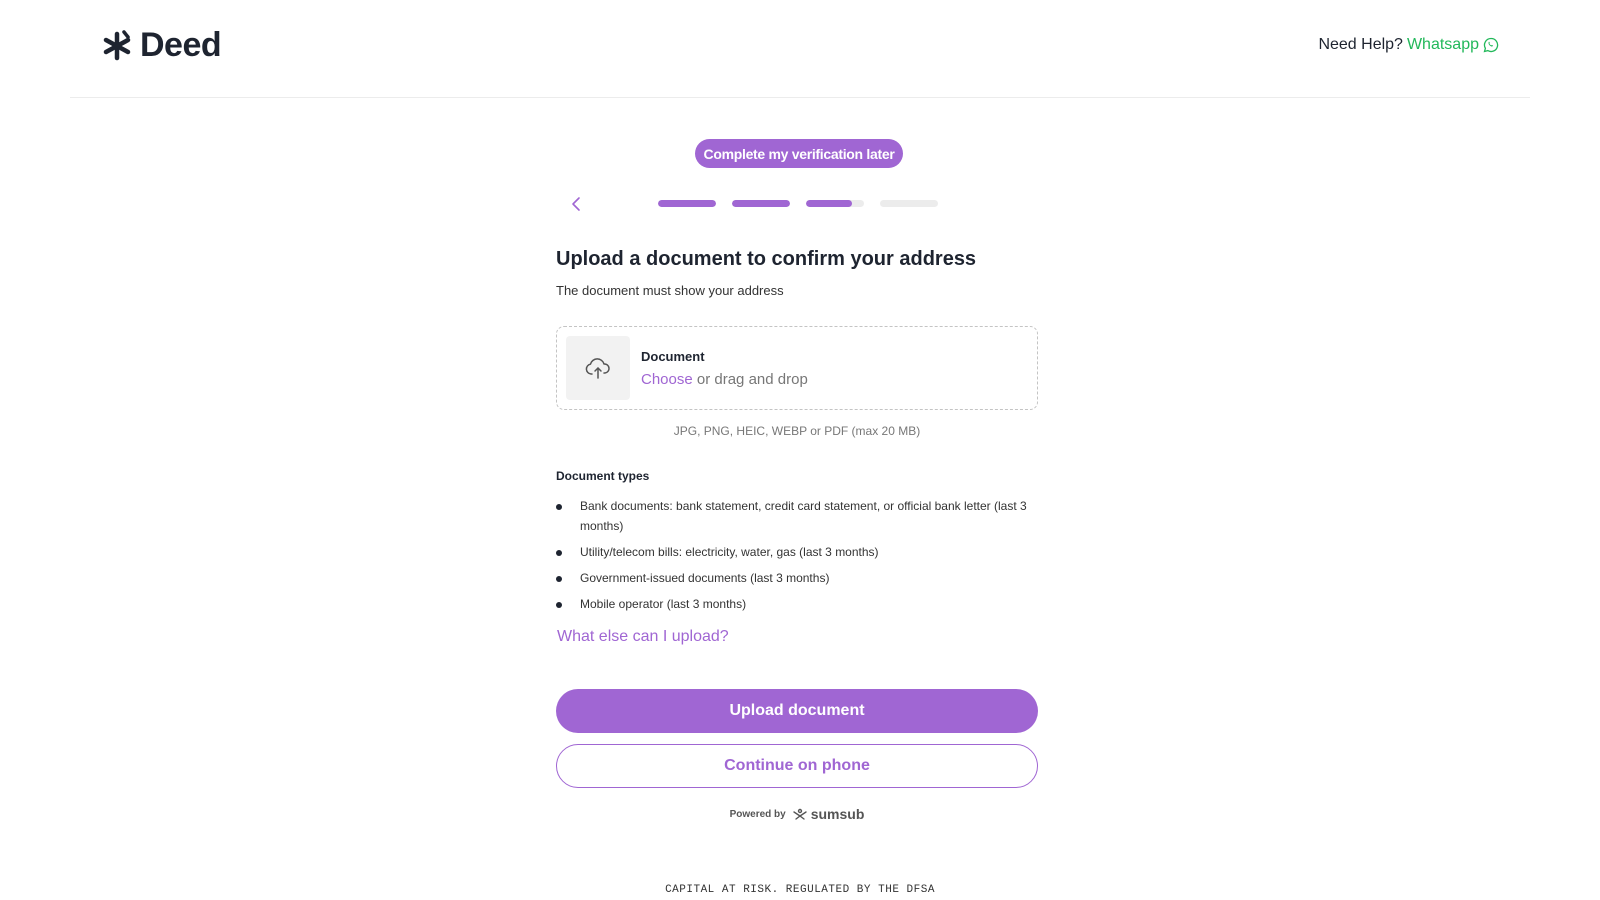  What do you see at coordinates (799, 153) in the screenshot?
I see `complete-verification-later-button: Complete my verification later` at bounding box center [799, 153].